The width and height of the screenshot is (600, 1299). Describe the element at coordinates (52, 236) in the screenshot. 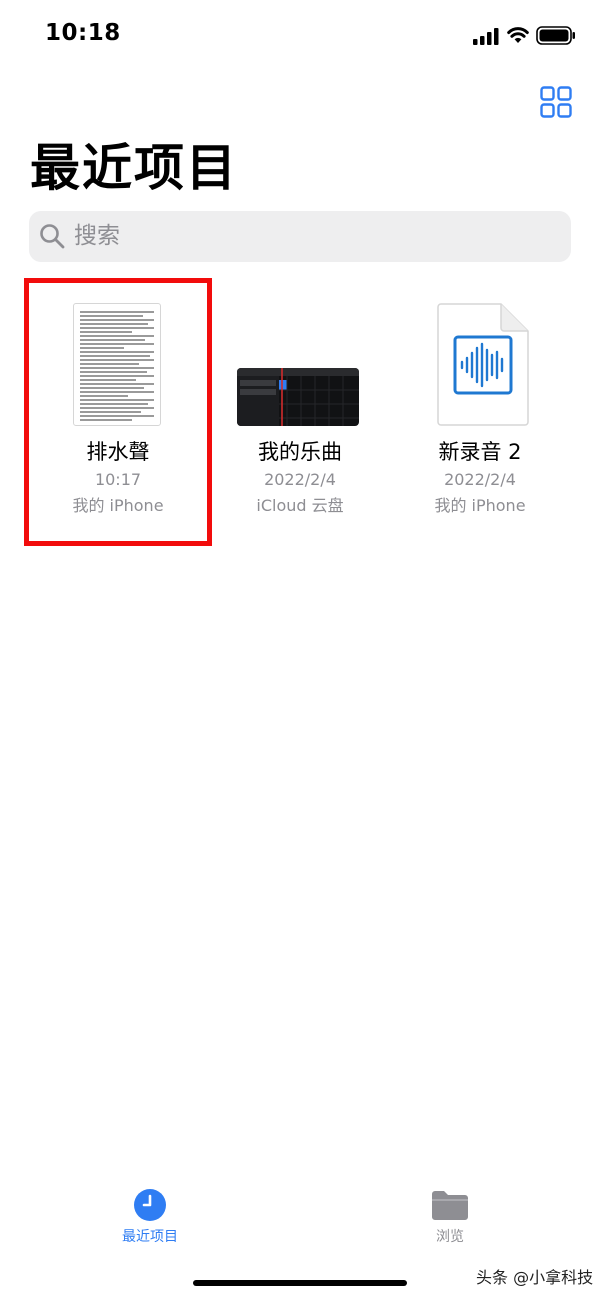

I see `search-icon` at that location.